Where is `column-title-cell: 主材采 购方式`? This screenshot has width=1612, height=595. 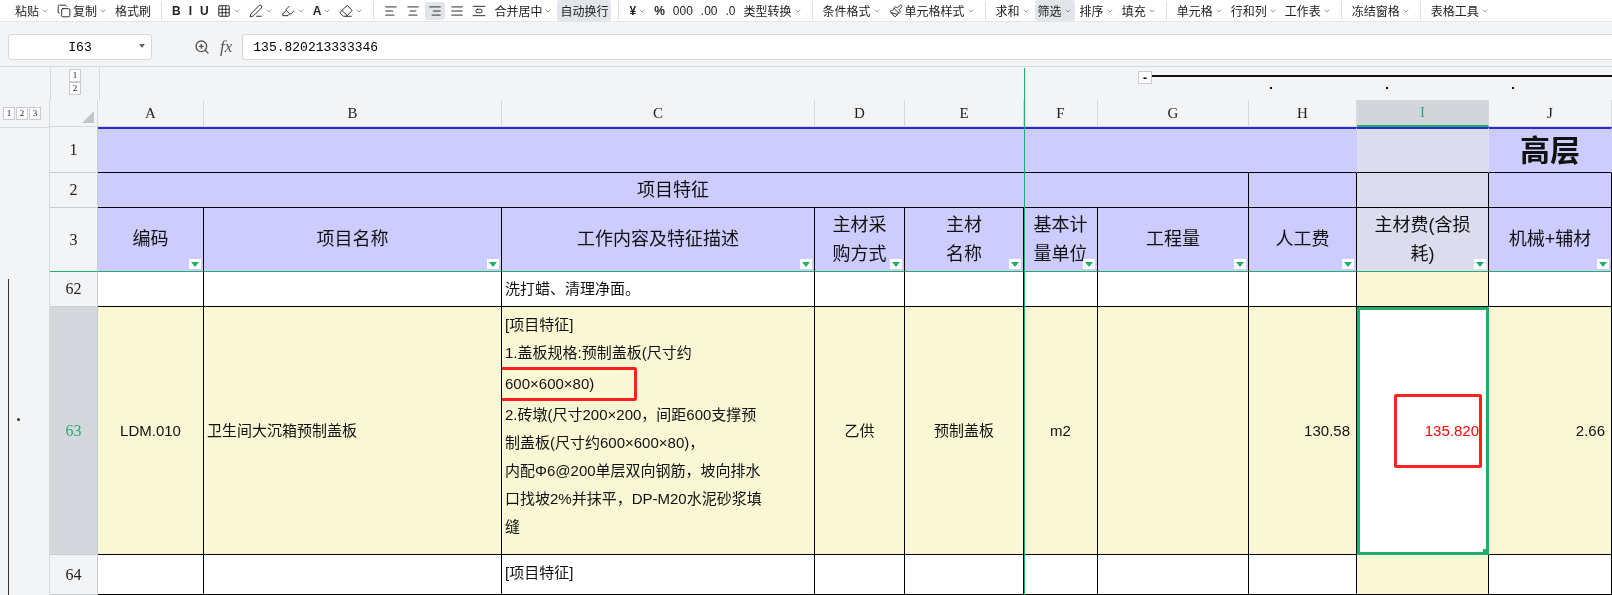 column-title-cell: 主材采 购方式 is located at coordinates (860, 240).